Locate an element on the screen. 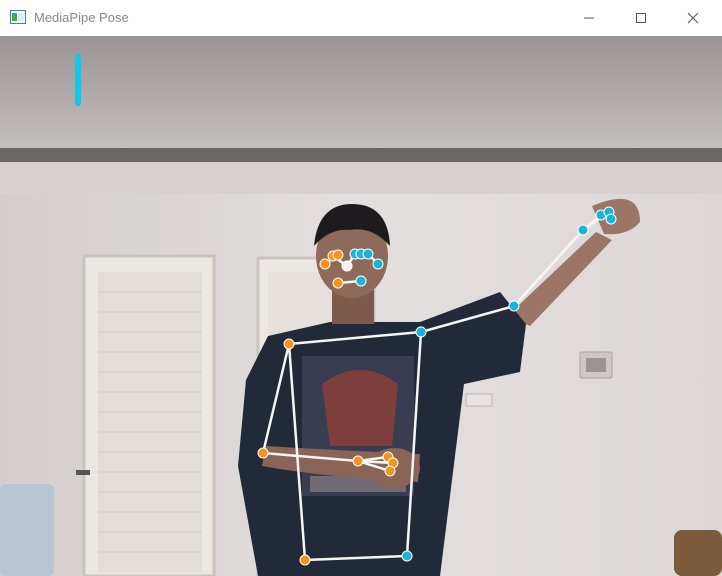 Image resolution: width=722 pixels, height=576 pixels. pose-landmark-l-thumb is located at coordinates (390, 471).